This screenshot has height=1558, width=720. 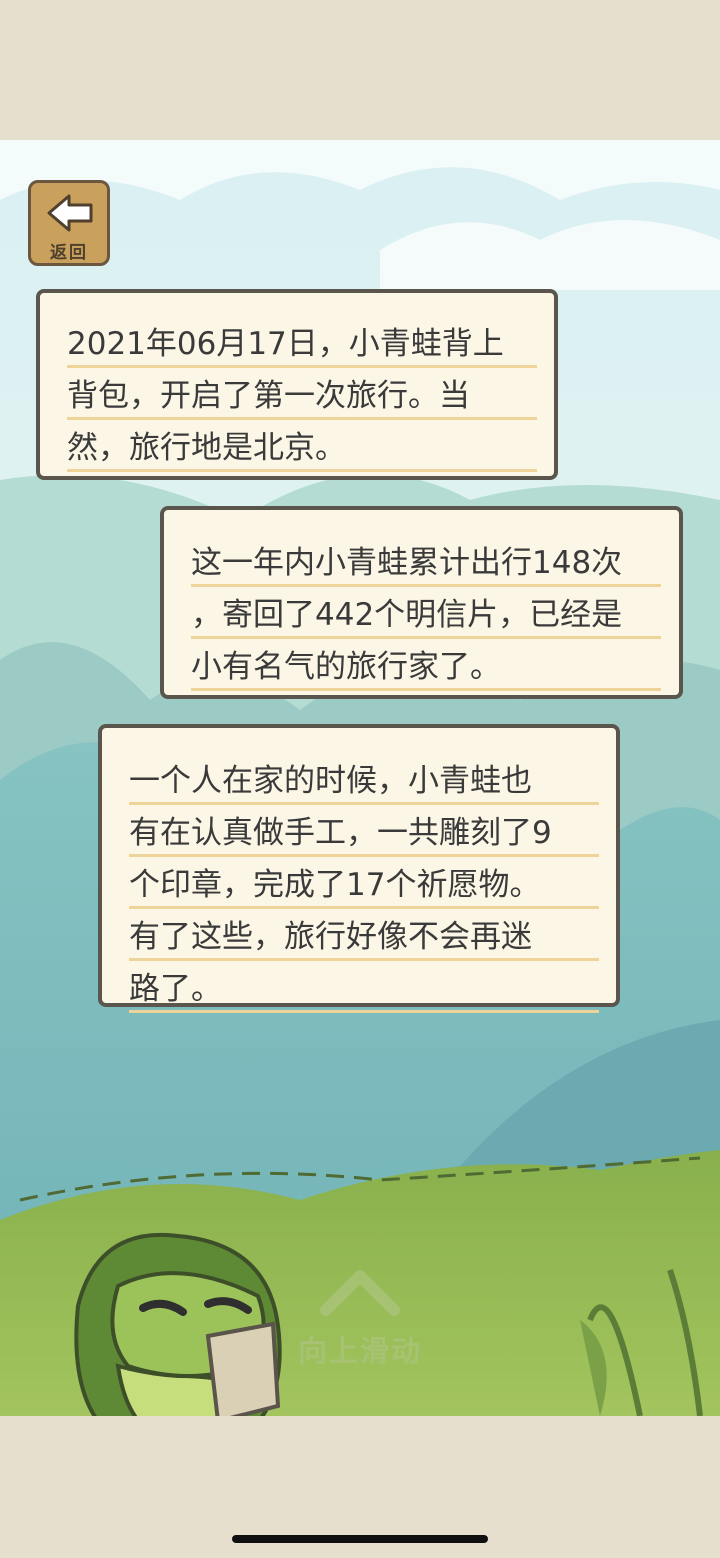 What do you see at coordinates (178, 1324) in the screenshot?
I see `frog-character` at bounding box center [178, 1324].